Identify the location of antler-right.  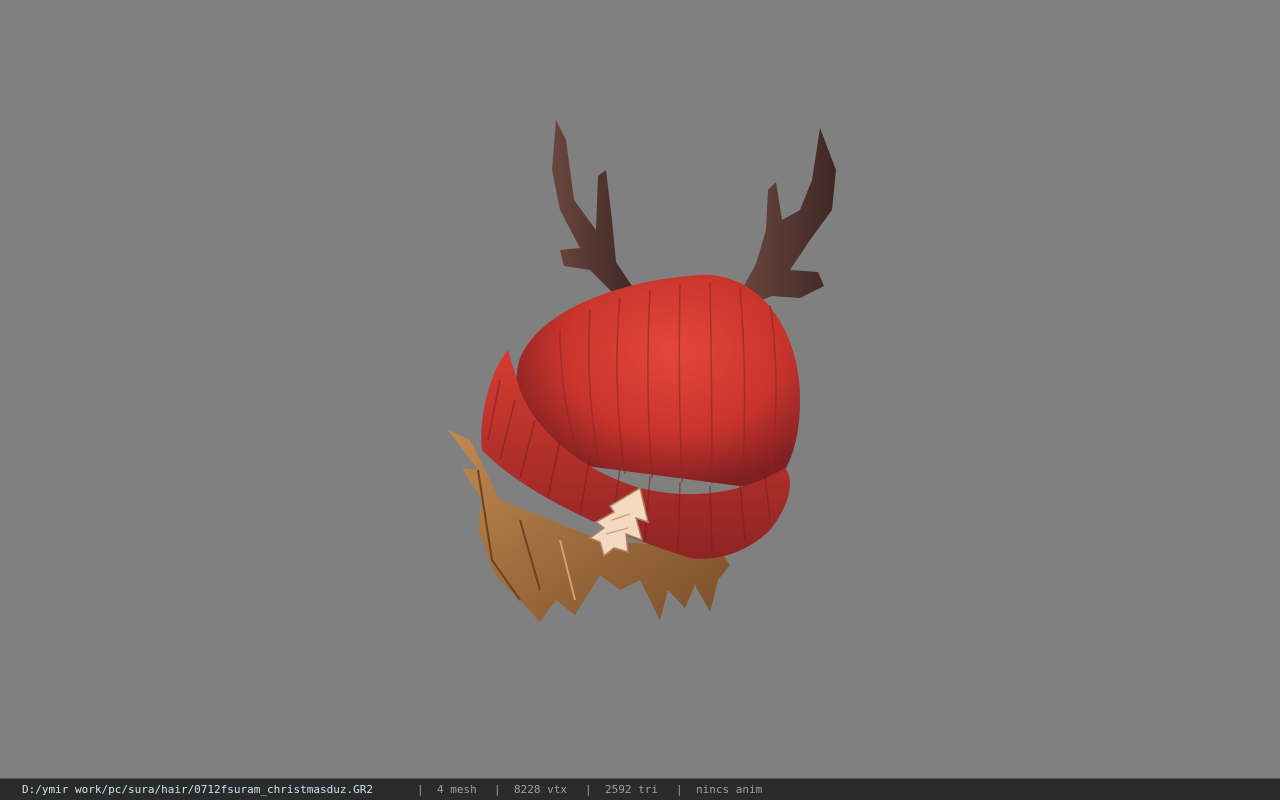
(787, 217).